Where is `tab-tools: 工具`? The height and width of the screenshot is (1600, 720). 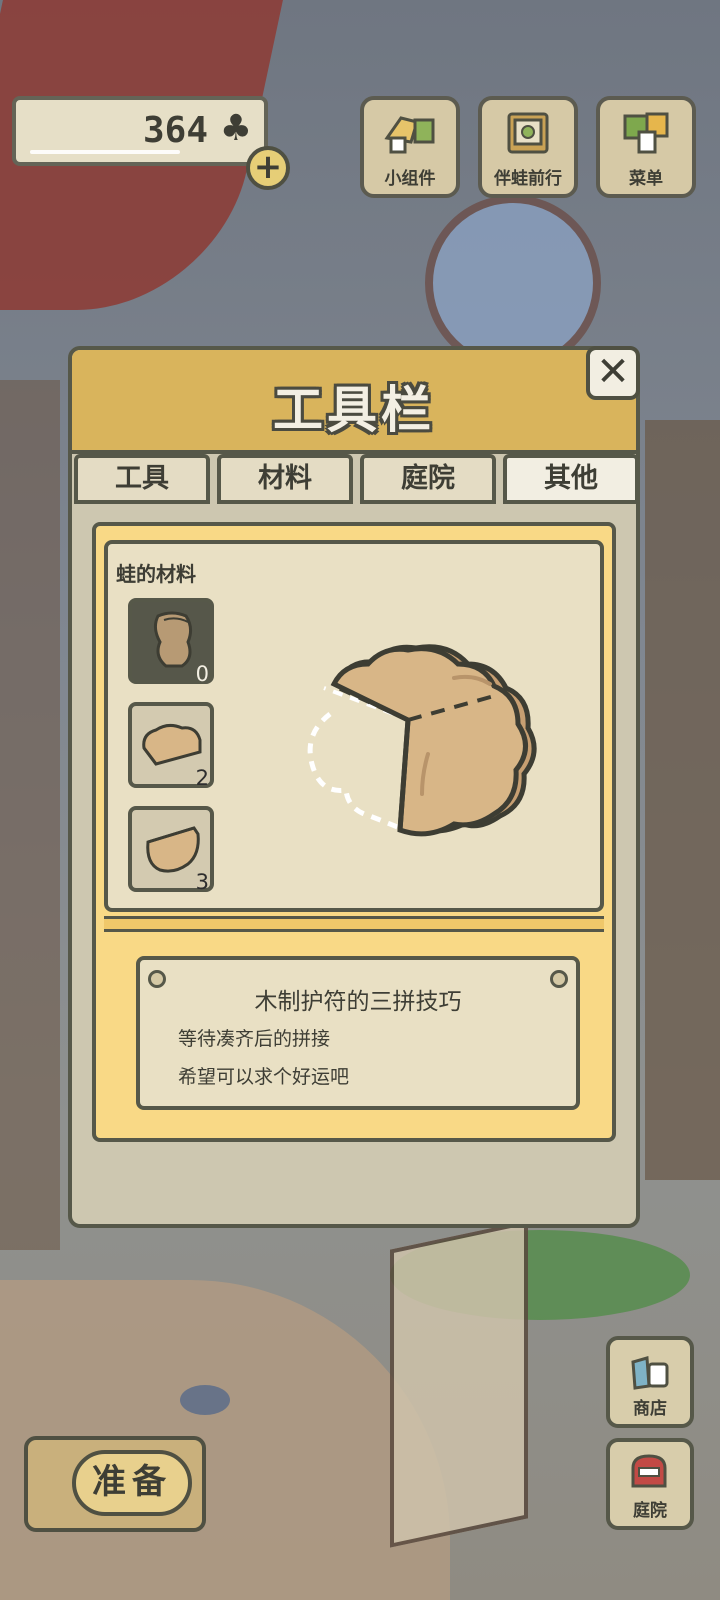
tab-tools: 工具 is located at coordinates (142, 479).